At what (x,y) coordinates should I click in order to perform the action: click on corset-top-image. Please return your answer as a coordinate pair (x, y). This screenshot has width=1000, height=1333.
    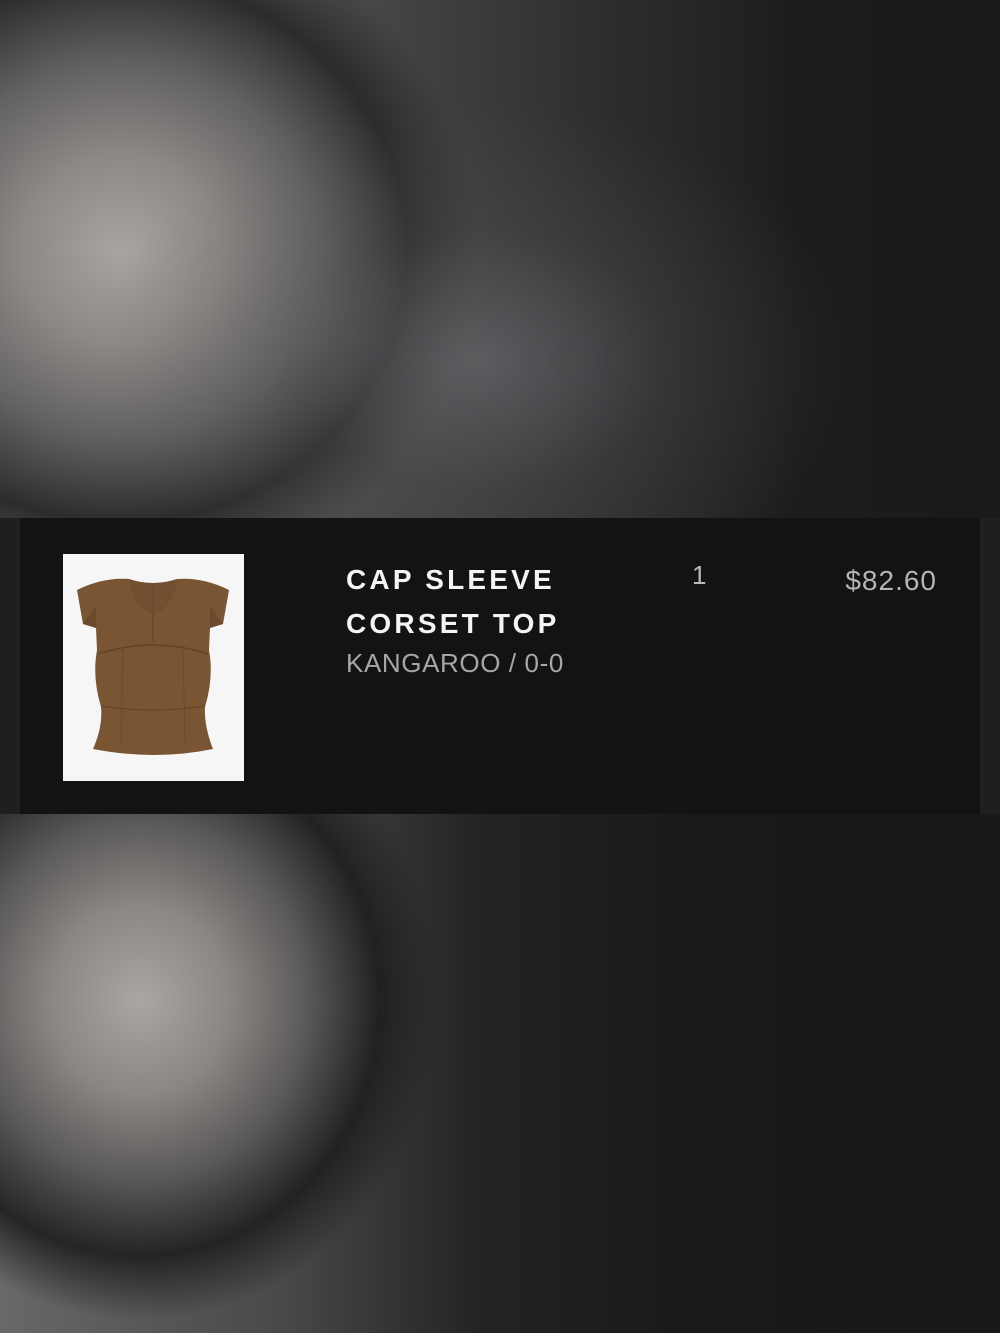
    Looking at the image, I should click on (153, 666).